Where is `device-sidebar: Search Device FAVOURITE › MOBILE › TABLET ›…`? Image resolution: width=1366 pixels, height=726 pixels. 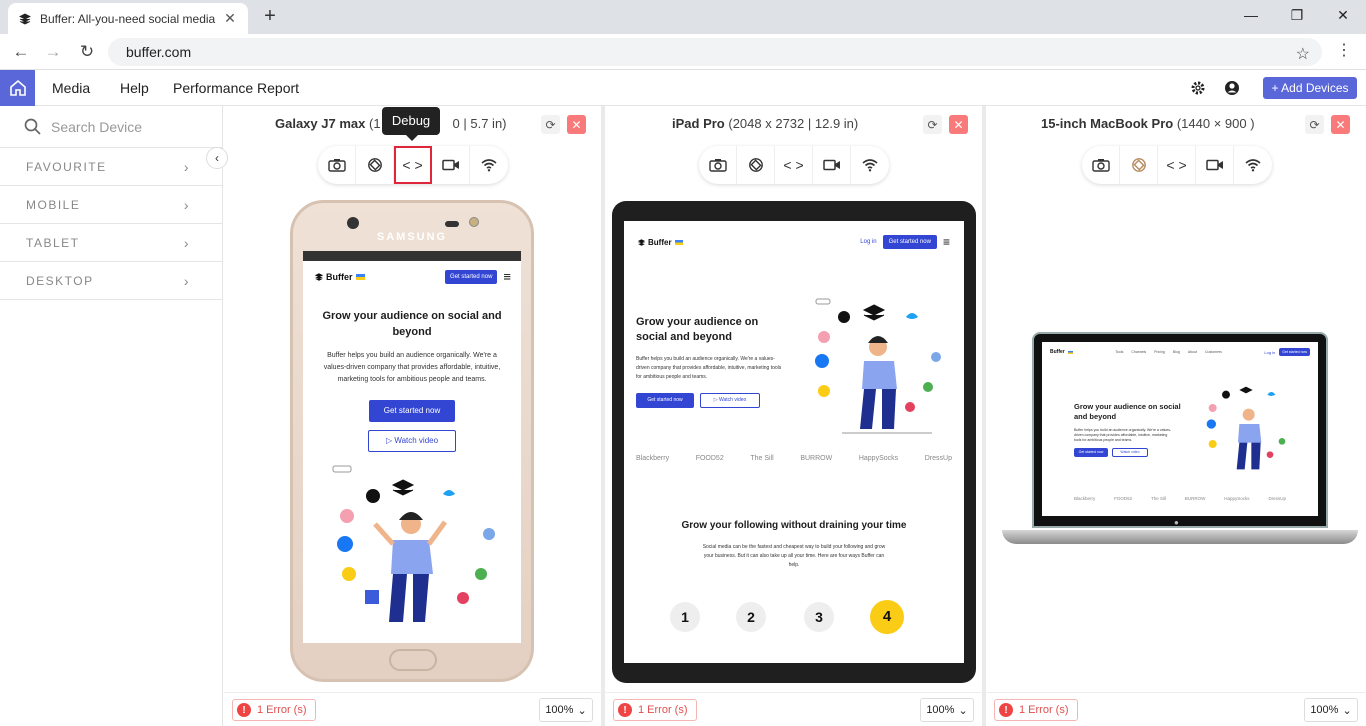 device-sidebar: Search Device FAVOURITE › MOBILE › TABLET ›… is located at coordinates (111, 416).